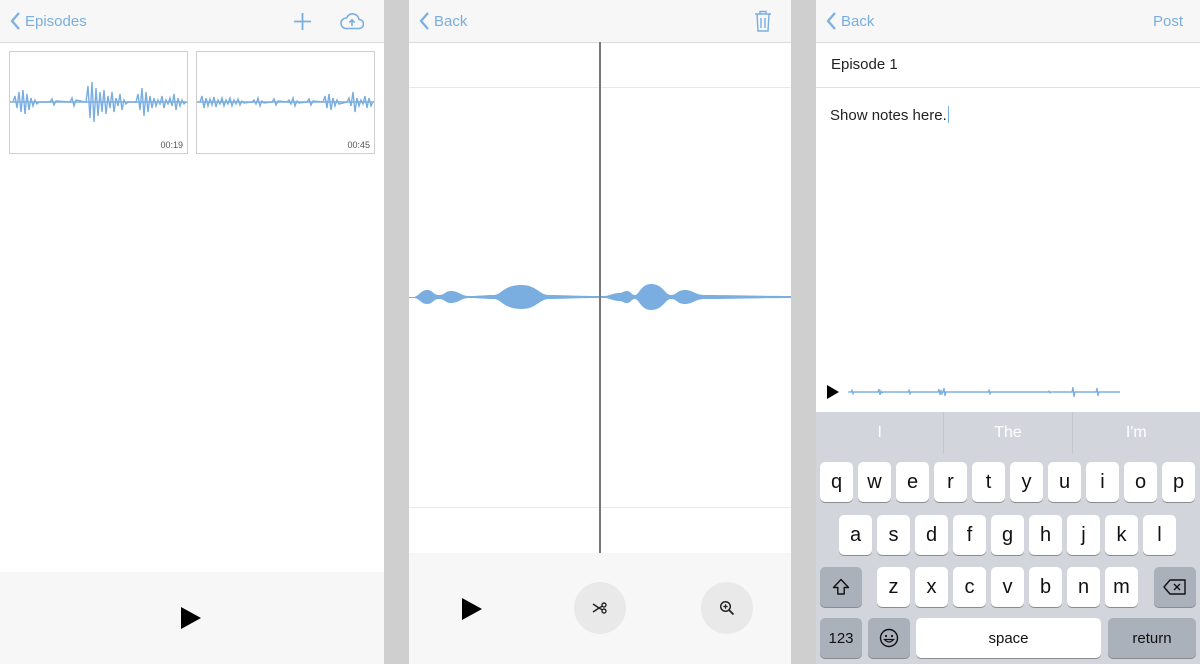  What do you see at coordinates (836, 482) in the screenshot?
I see `key: q` at bounding box center [836, 482].